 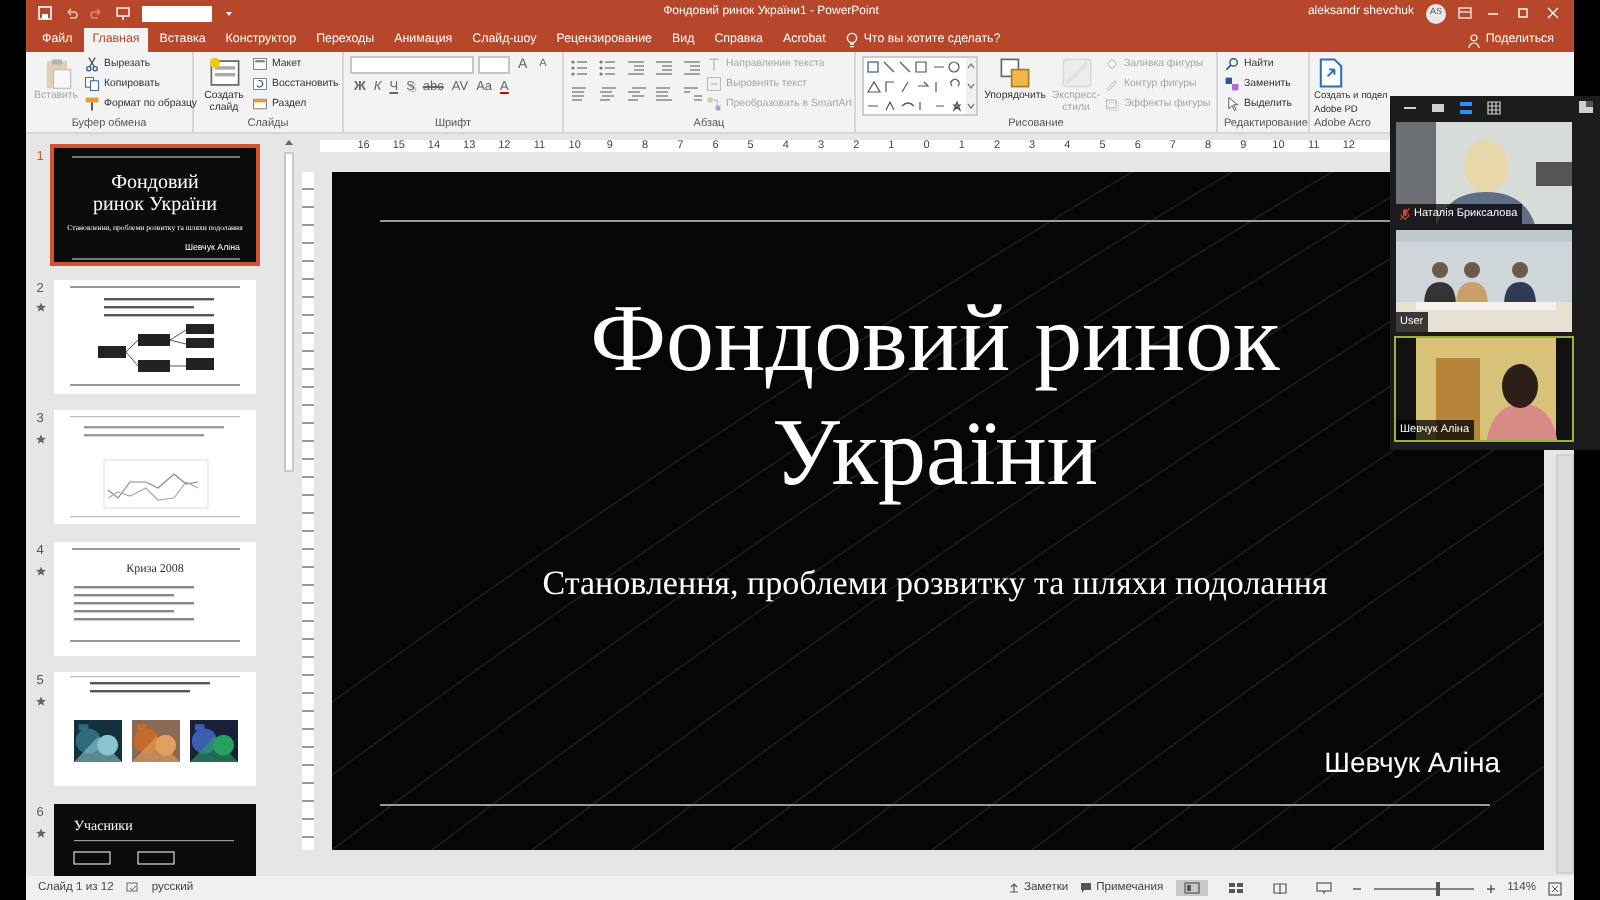 I want to click on close-icon, so click(x=1553, y=13).